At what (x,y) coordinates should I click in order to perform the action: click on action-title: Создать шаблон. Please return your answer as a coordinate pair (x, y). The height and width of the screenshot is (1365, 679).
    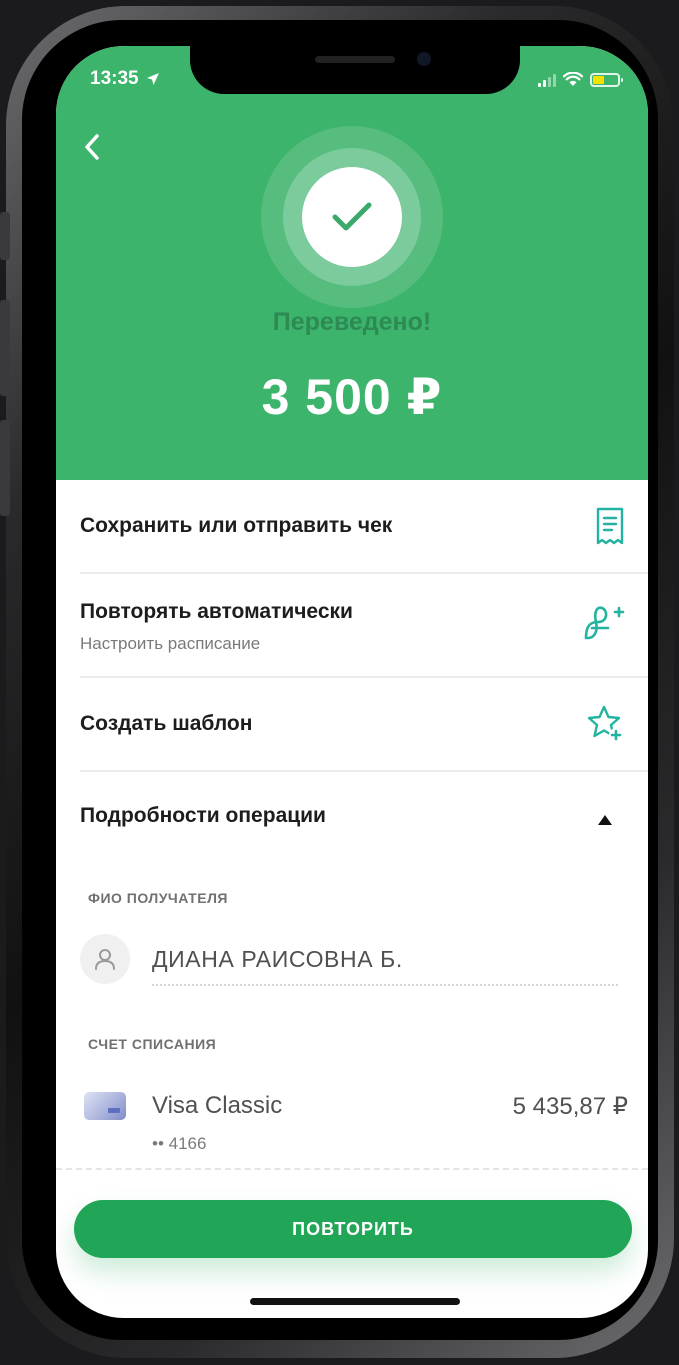
    Looking at the image, I should click on (166, 723).